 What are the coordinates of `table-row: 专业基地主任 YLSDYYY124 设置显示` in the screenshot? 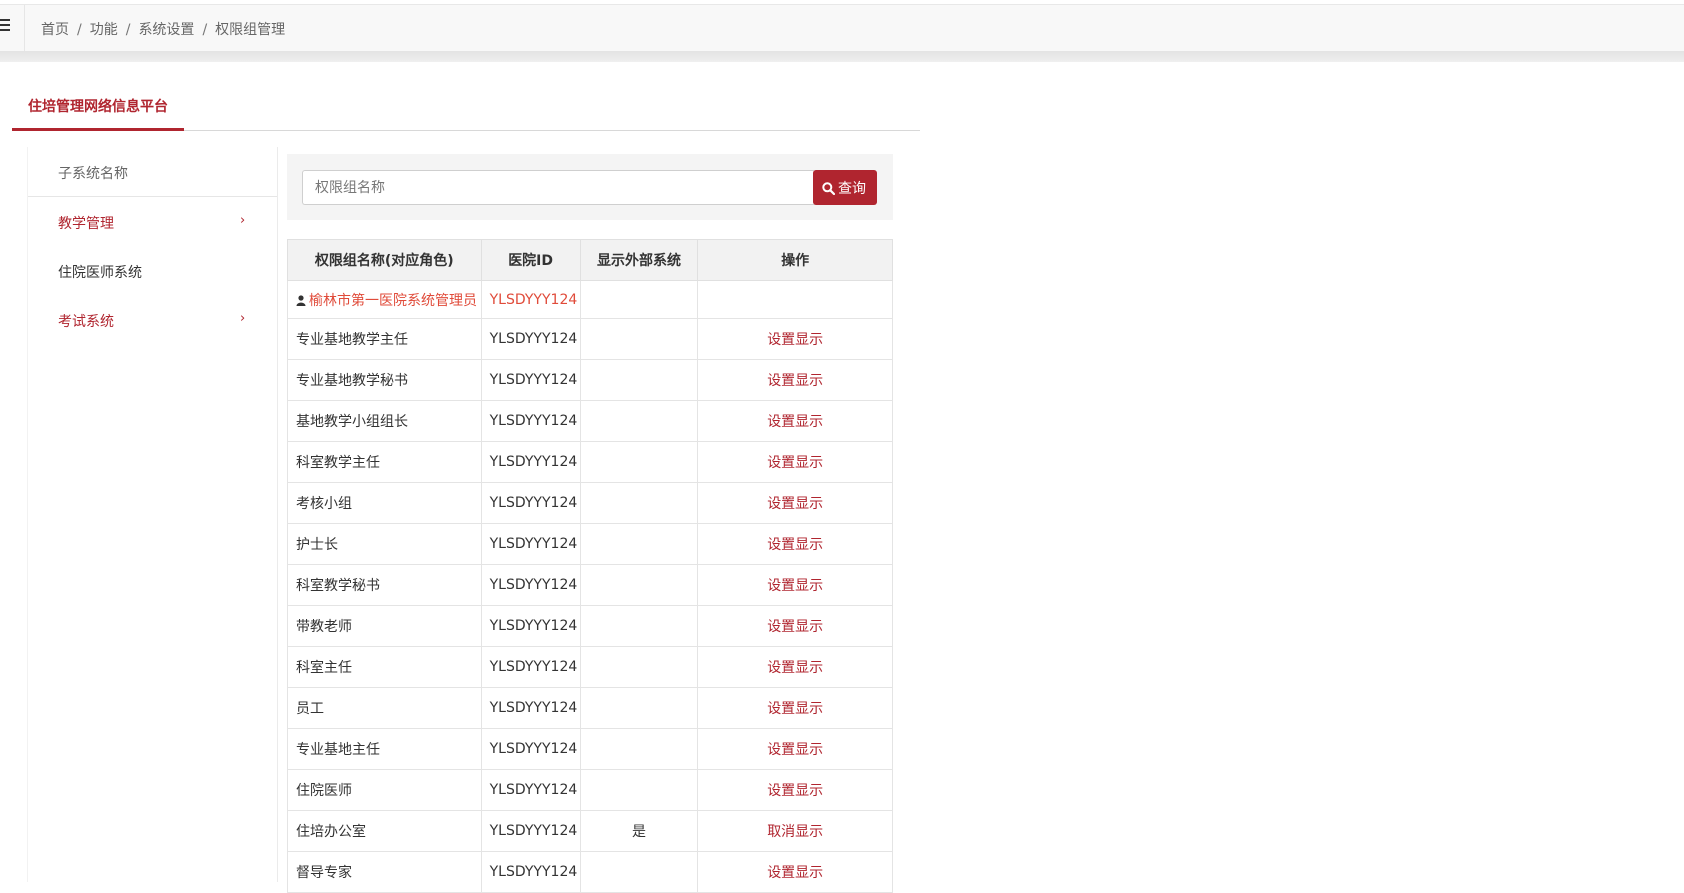 It's located at (590, 749).